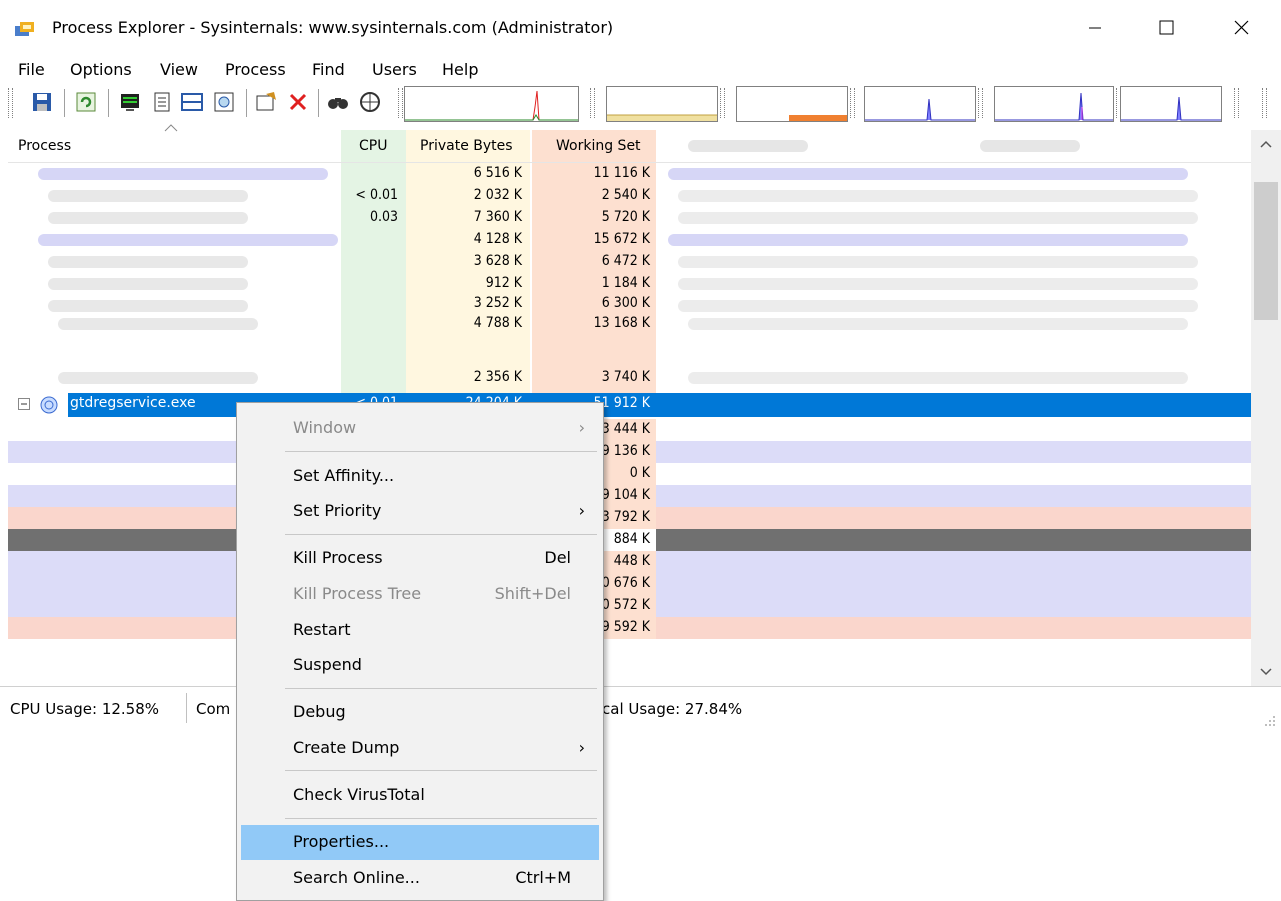  I want to click on system-info-icon, so click(130, 102).